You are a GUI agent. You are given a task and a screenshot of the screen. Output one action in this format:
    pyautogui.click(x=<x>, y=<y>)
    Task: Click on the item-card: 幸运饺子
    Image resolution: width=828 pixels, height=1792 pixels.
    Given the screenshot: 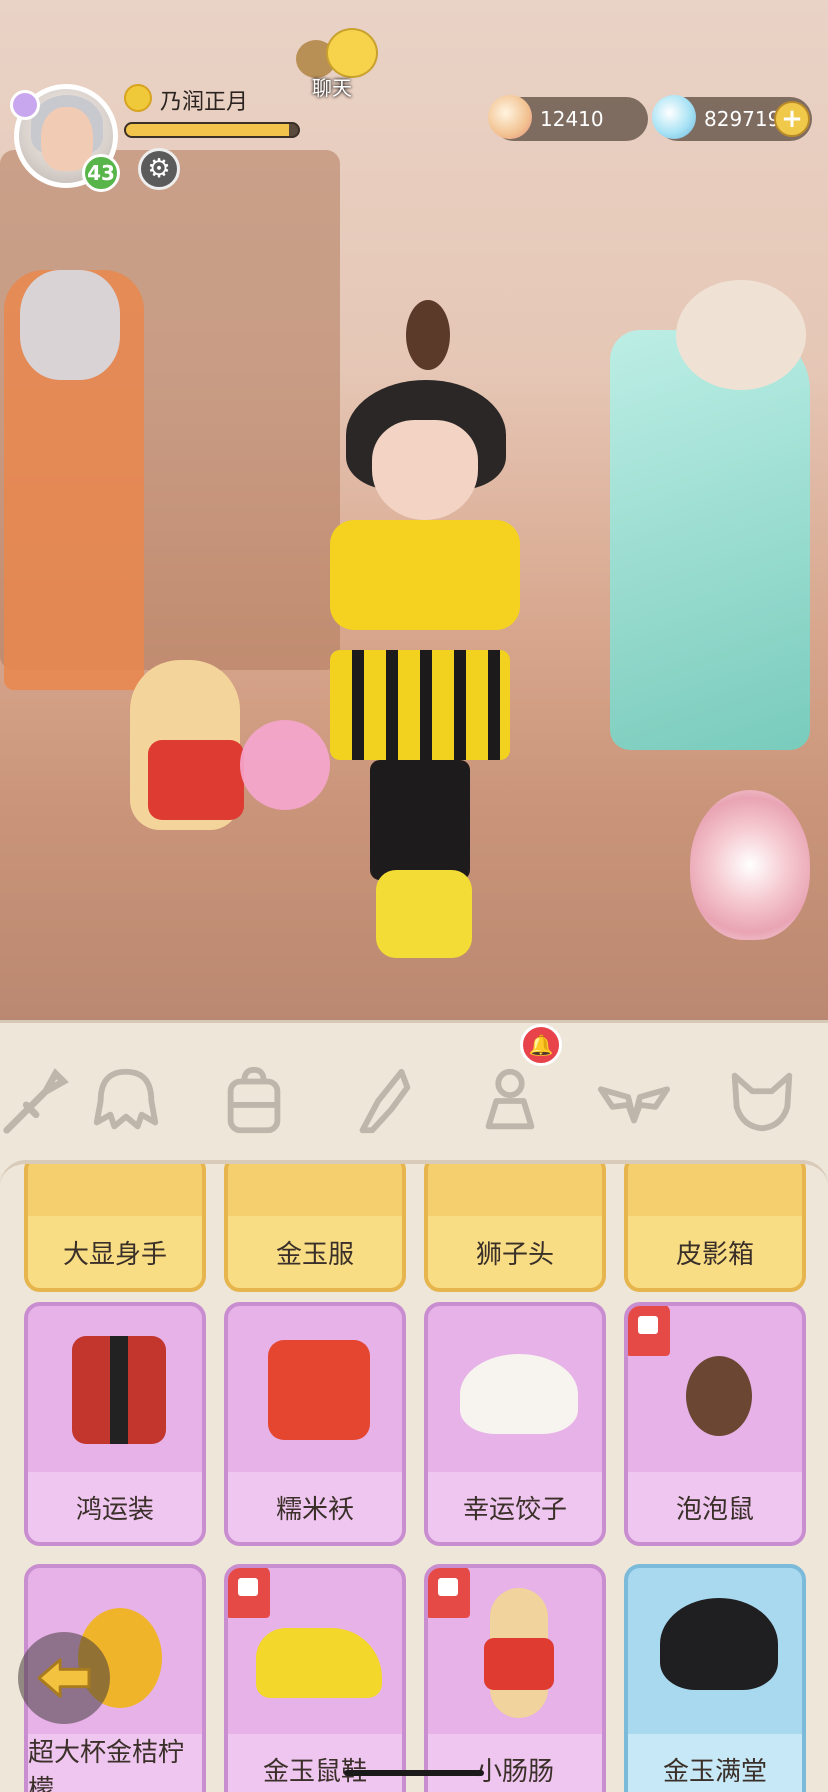 What is the action you would take?
    pyautogui.click(x=515, y=1424)
    